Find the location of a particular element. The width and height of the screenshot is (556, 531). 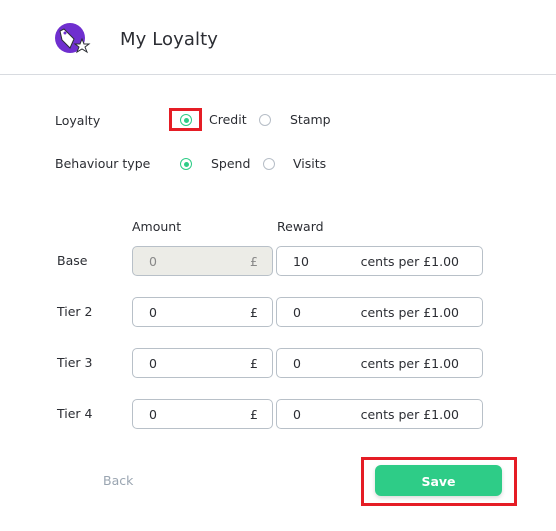

loyalty-tag-star-icon is located at coordinates (73, 38).